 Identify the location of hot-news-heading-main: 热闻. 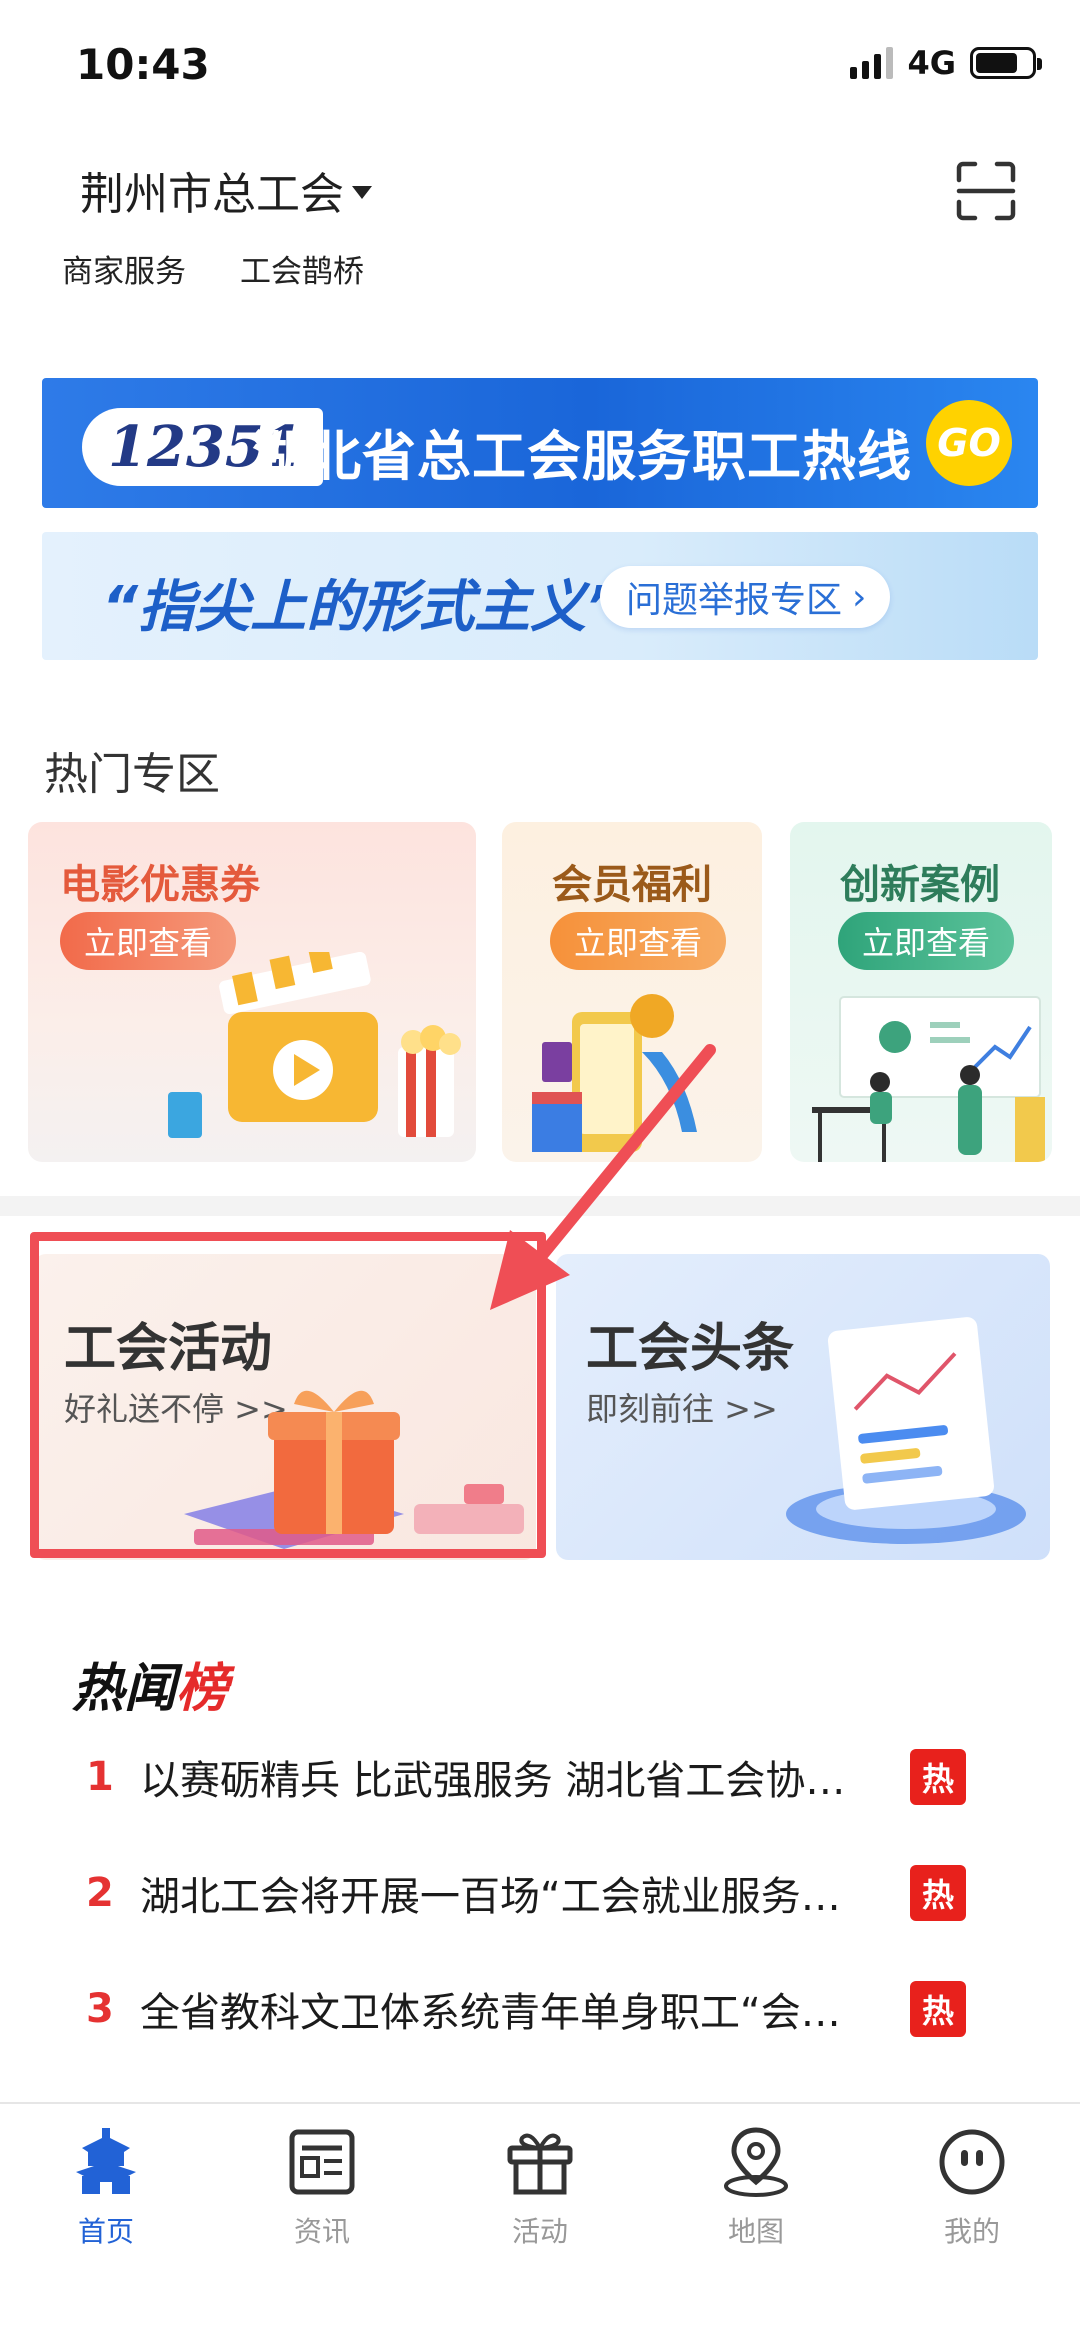
(124, 1688).